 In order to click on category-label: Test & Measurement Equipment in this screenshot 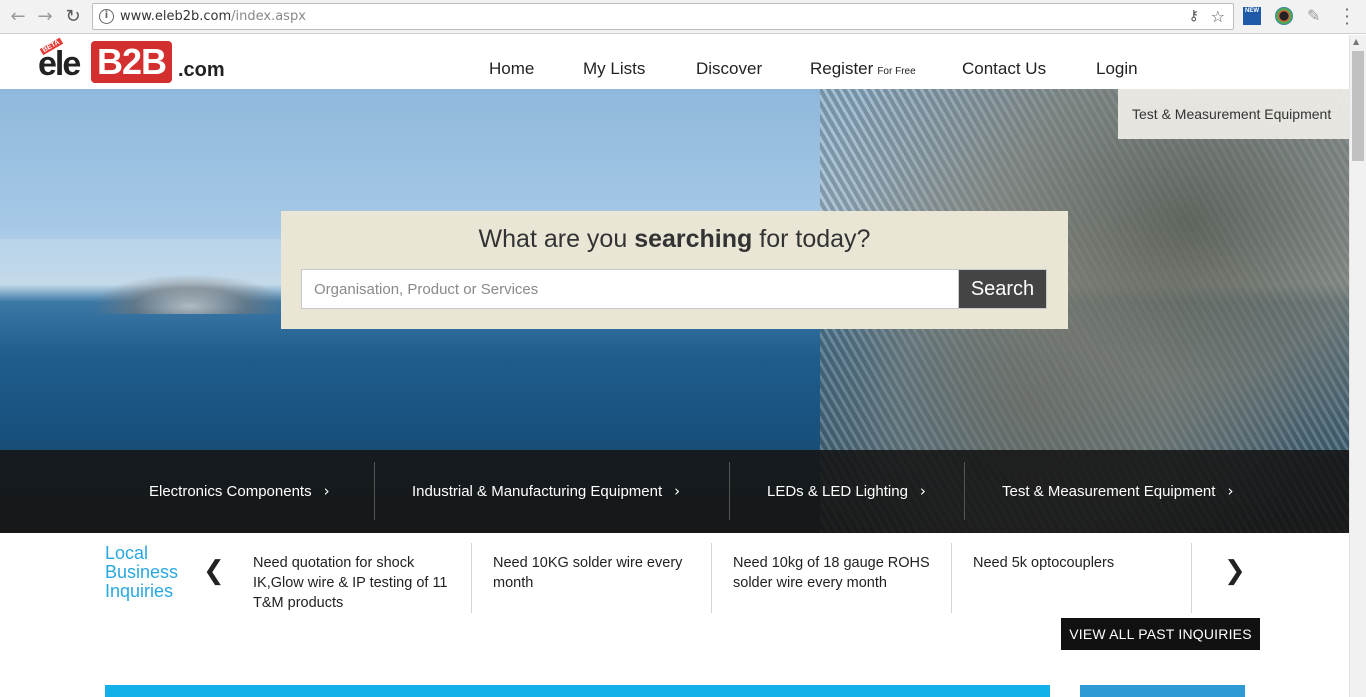, I will do `click(1109, 491)`.